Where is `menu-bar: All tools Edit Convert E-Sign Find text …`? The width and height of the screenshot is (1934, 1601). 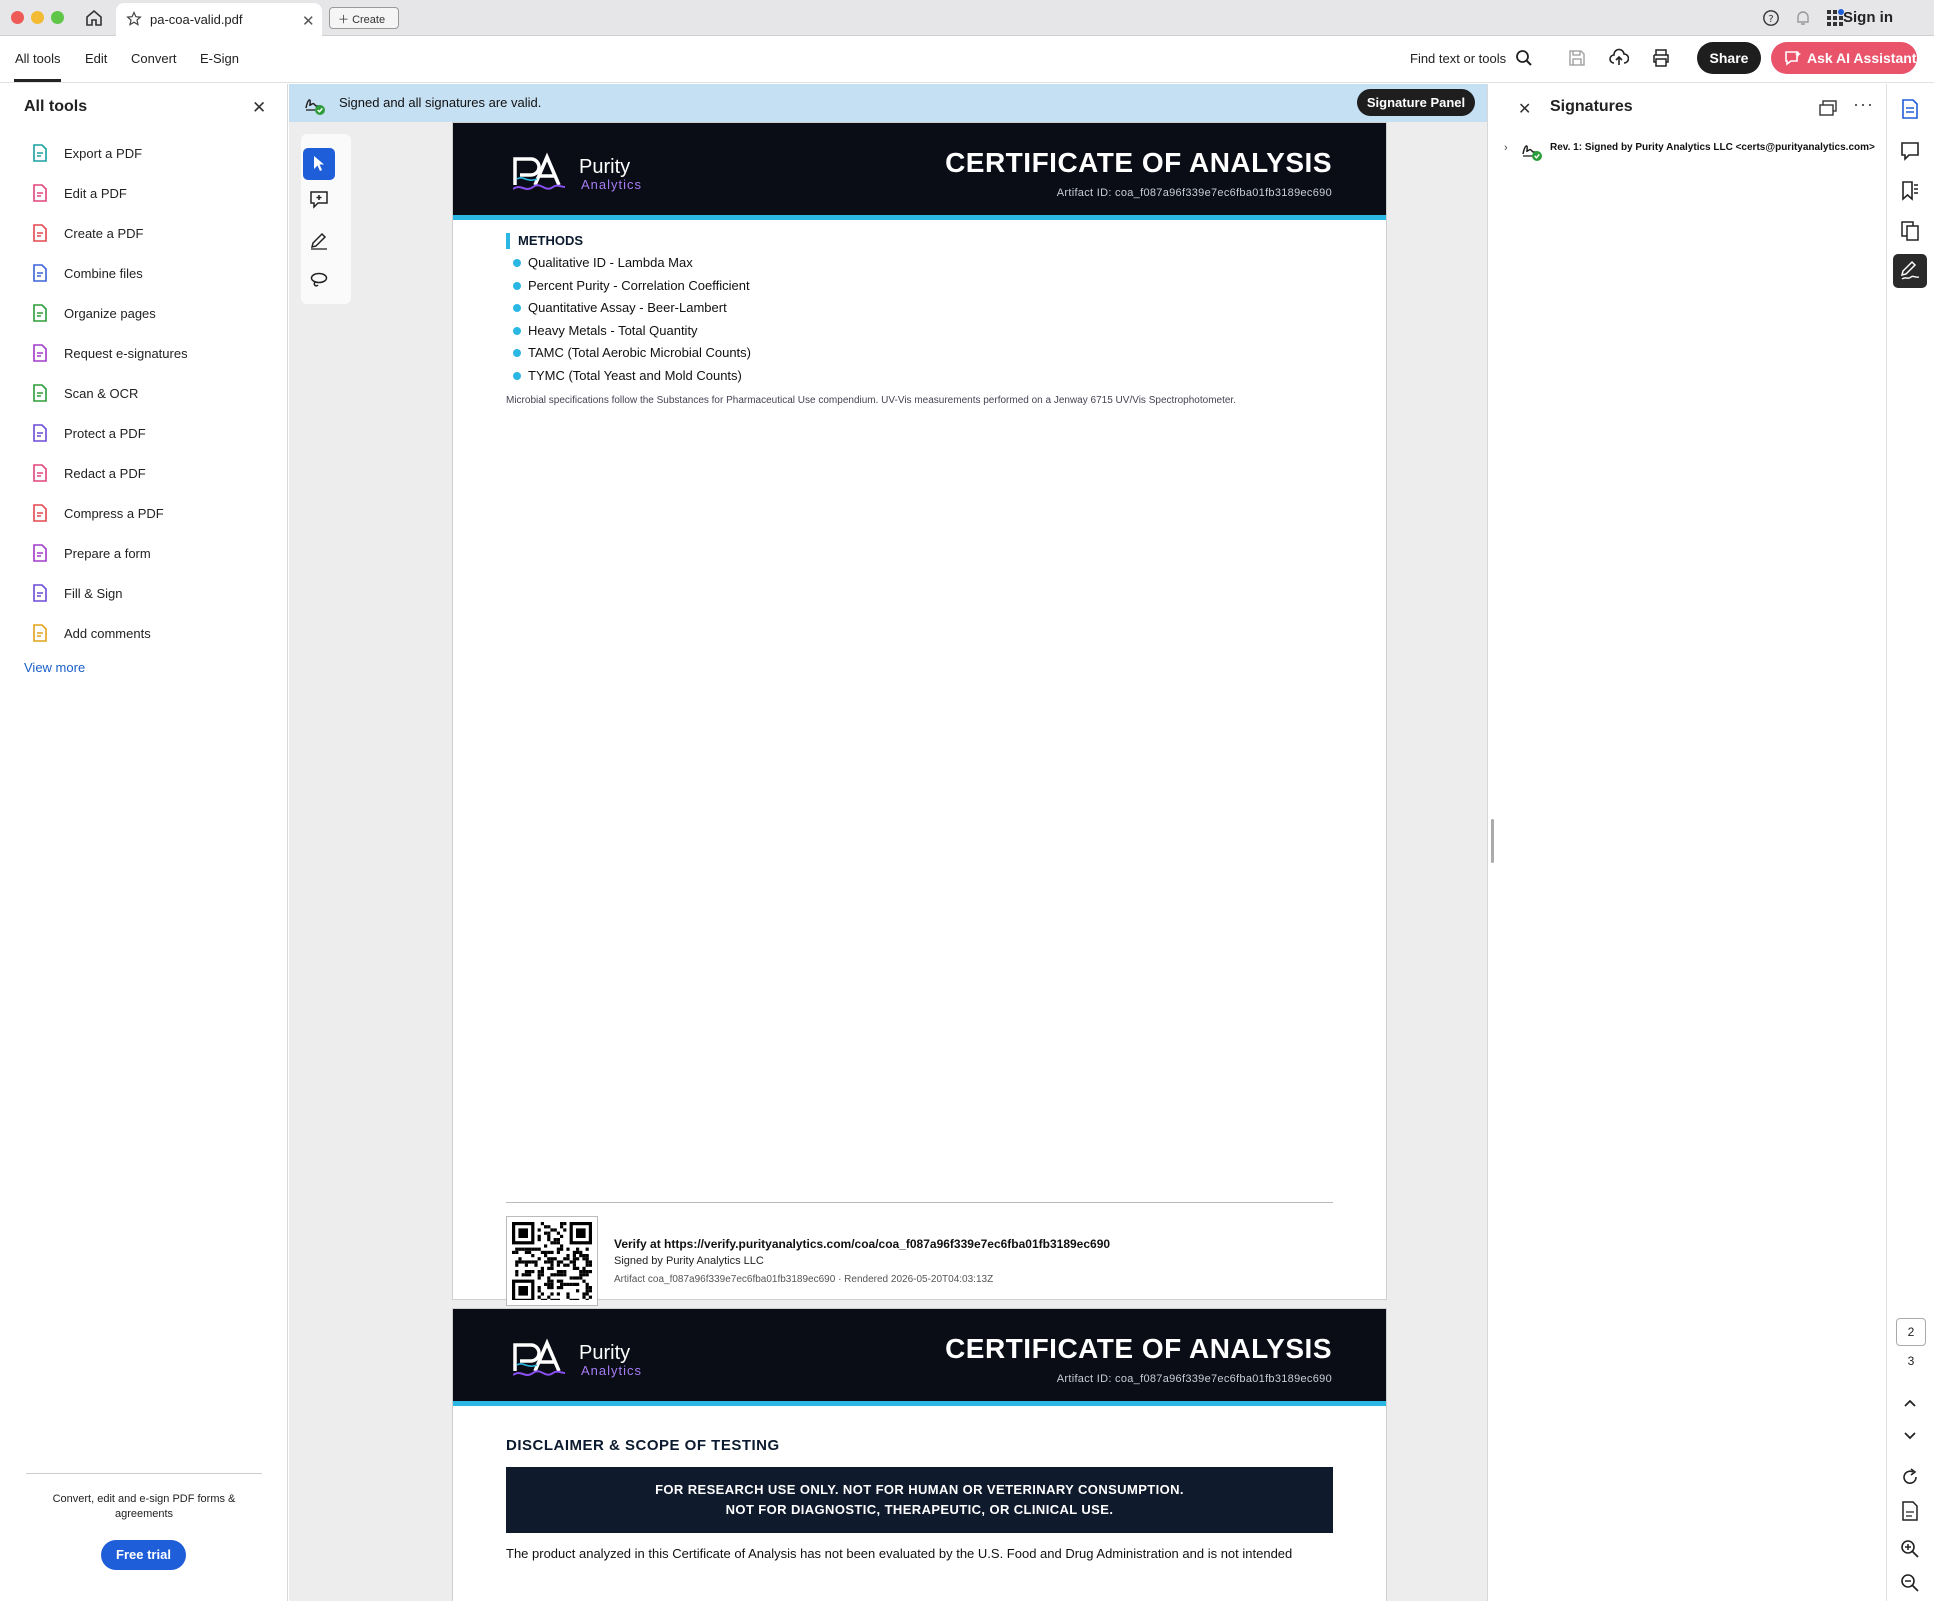 menu-bar: All tools Edit Convert E-Sign Find text … is located at coordinates (967, 59).